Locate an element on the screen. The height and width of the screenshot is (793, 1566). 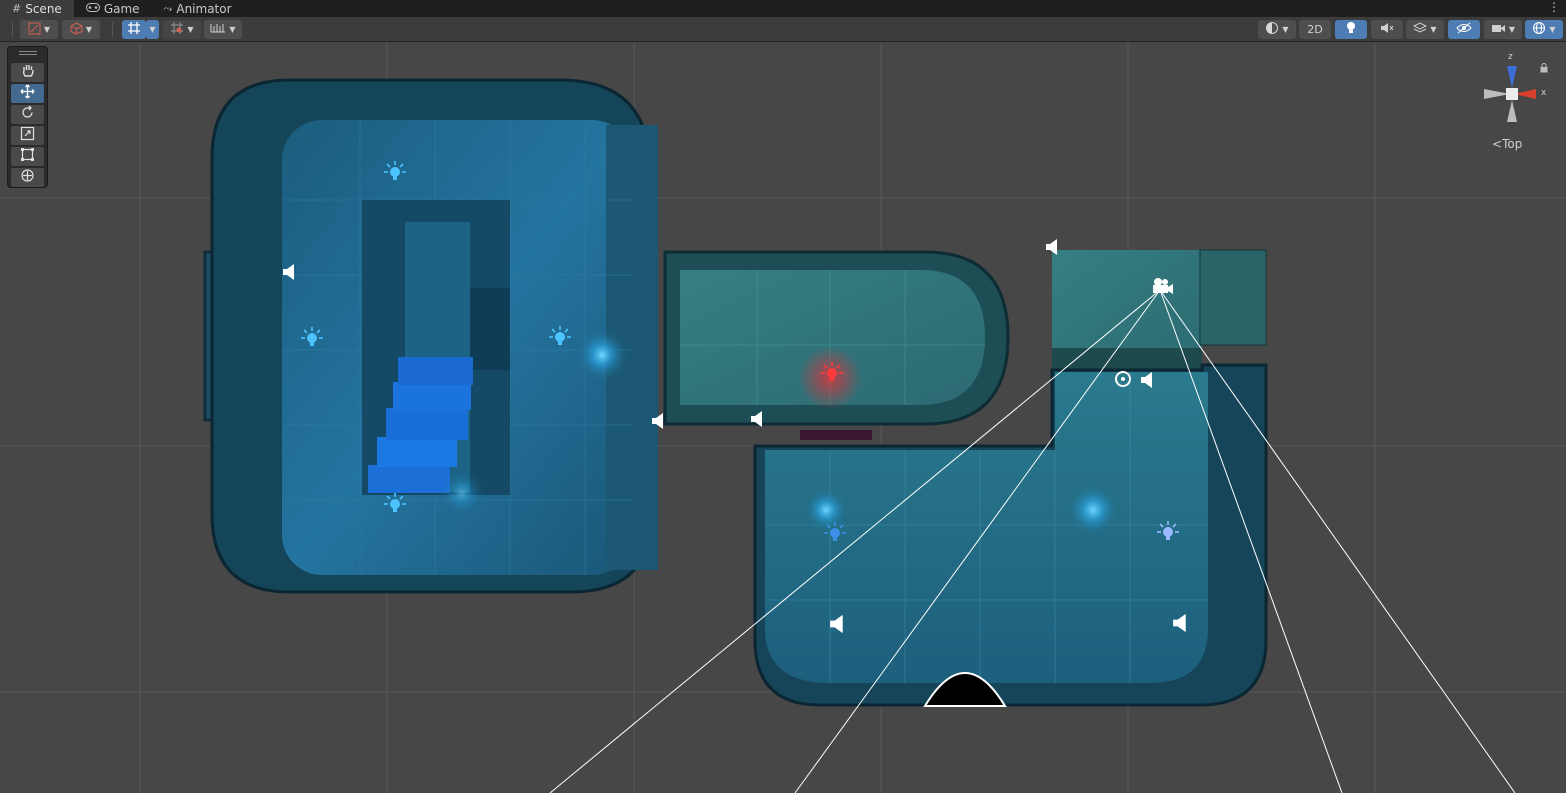
orientation-gizmo: z x is located at coordinates (1513, 92).